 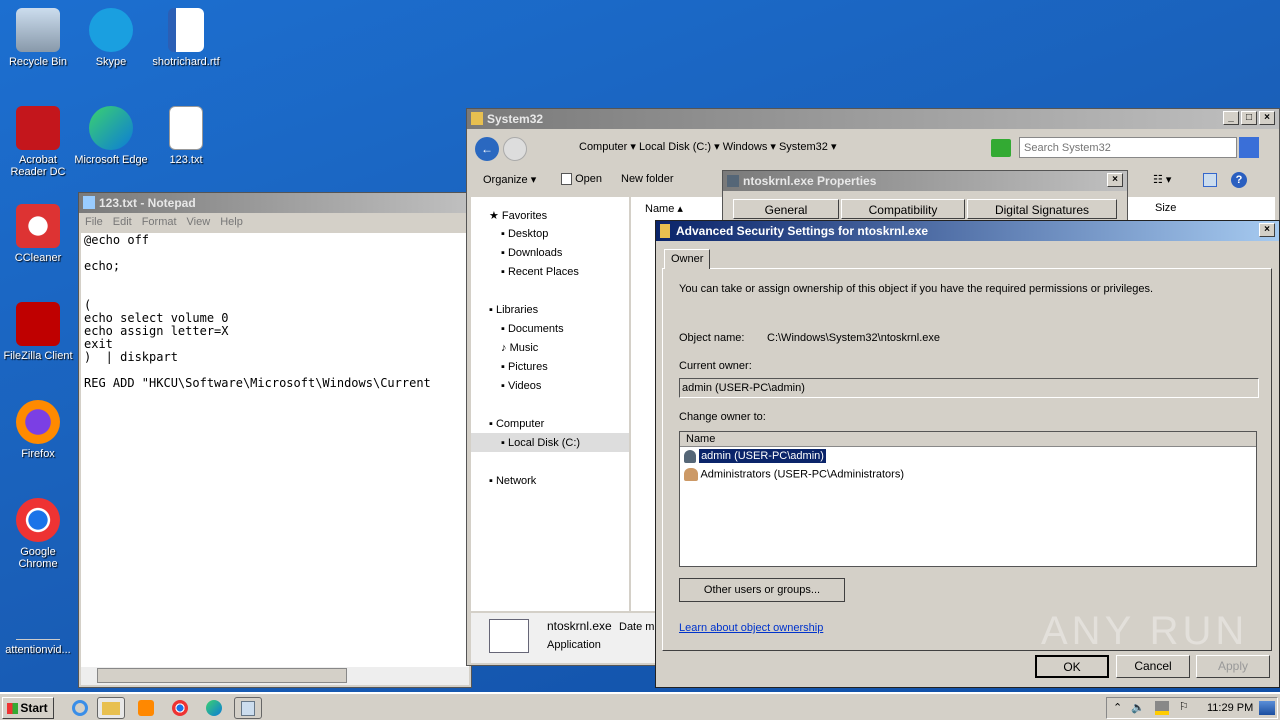 I want to click on current-owner-label: Current owner:, so click(x=715, y=366).